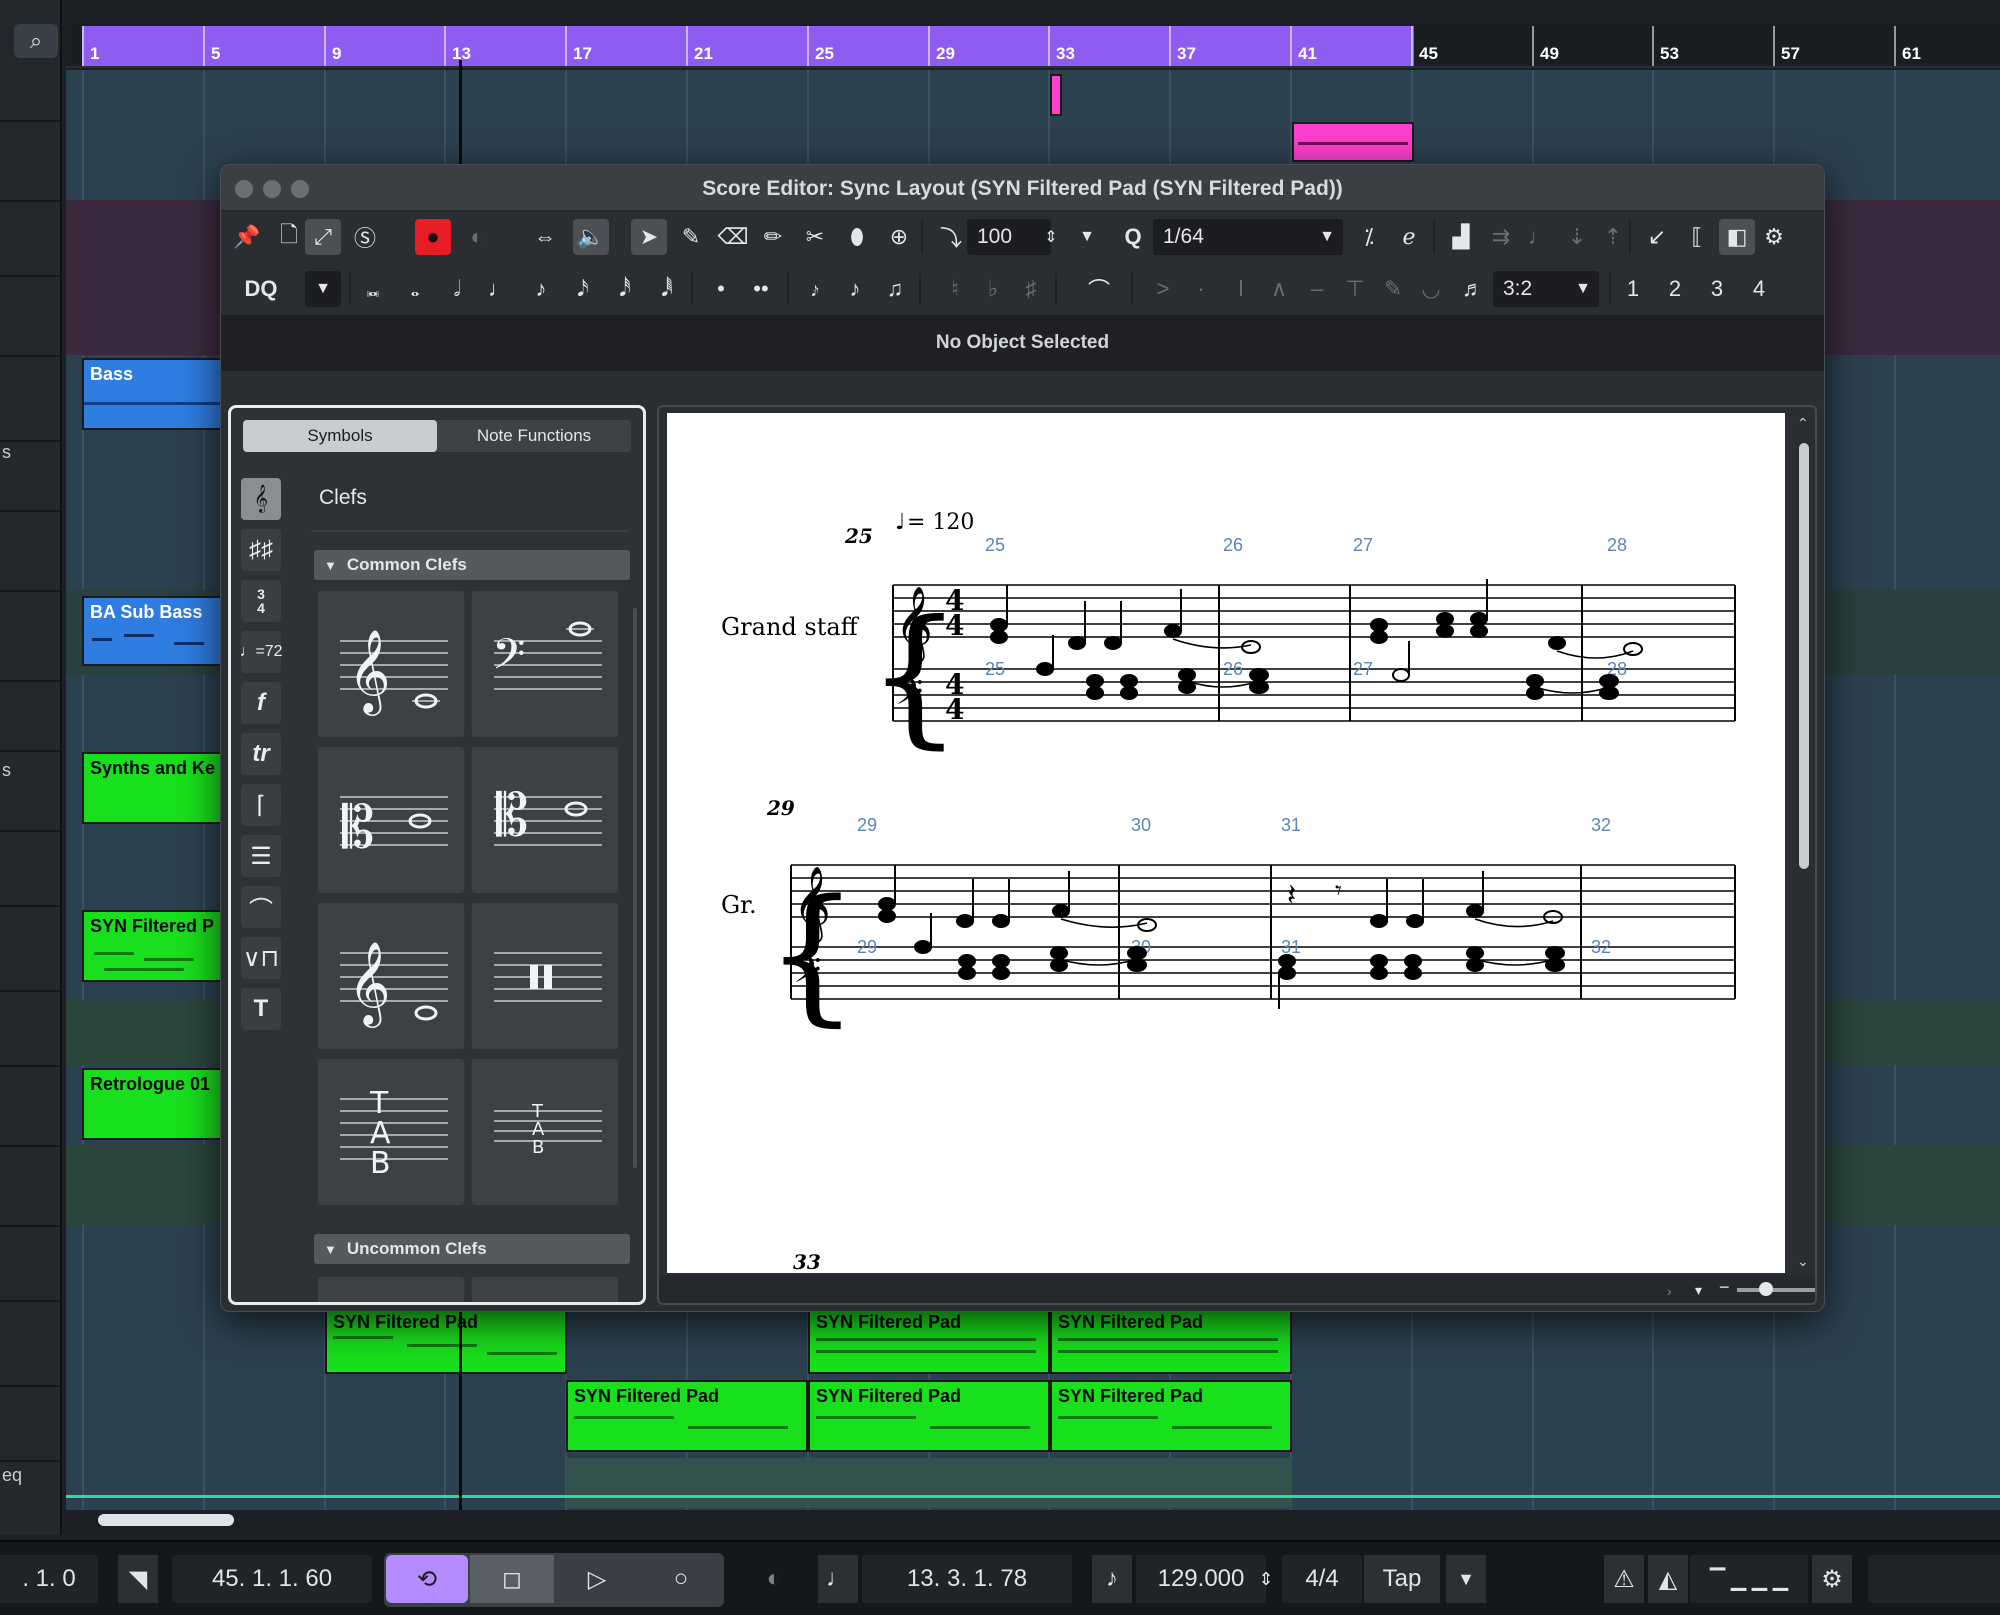 The width and height of the screenshot is (2000, 1615). I want to click on pitch-up-icon: ⇡, so click(1613, 237).